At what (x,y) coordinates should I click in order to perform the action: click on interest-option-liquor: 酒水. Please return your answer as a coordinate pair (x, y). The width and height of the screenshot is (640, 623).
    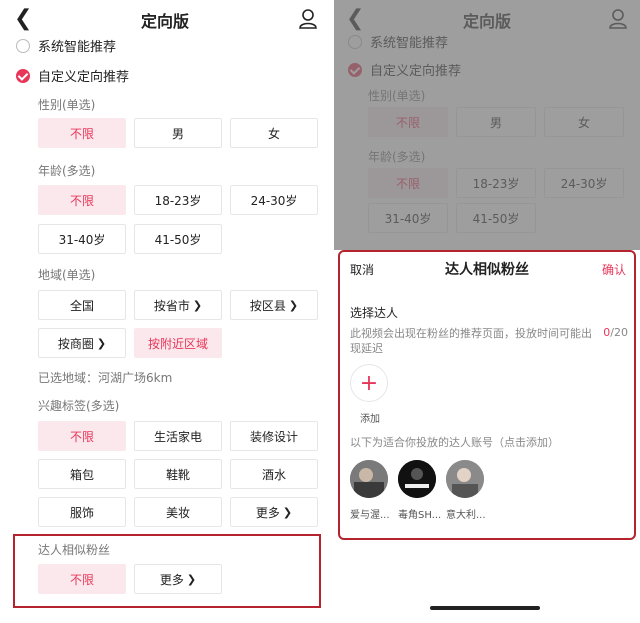
    Looking at the image, I should click on (274, 474).